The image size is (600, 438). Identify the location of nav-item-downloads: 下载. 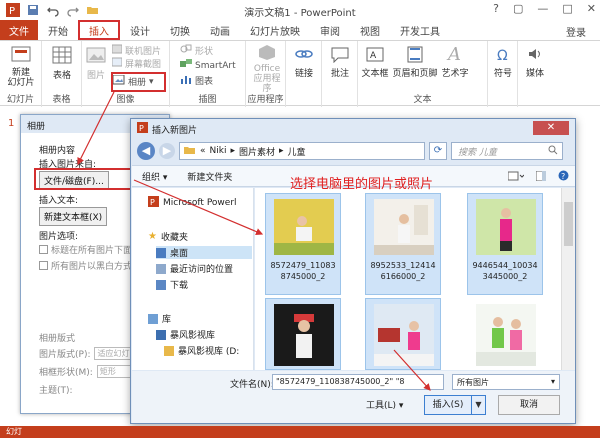
(172, 284).